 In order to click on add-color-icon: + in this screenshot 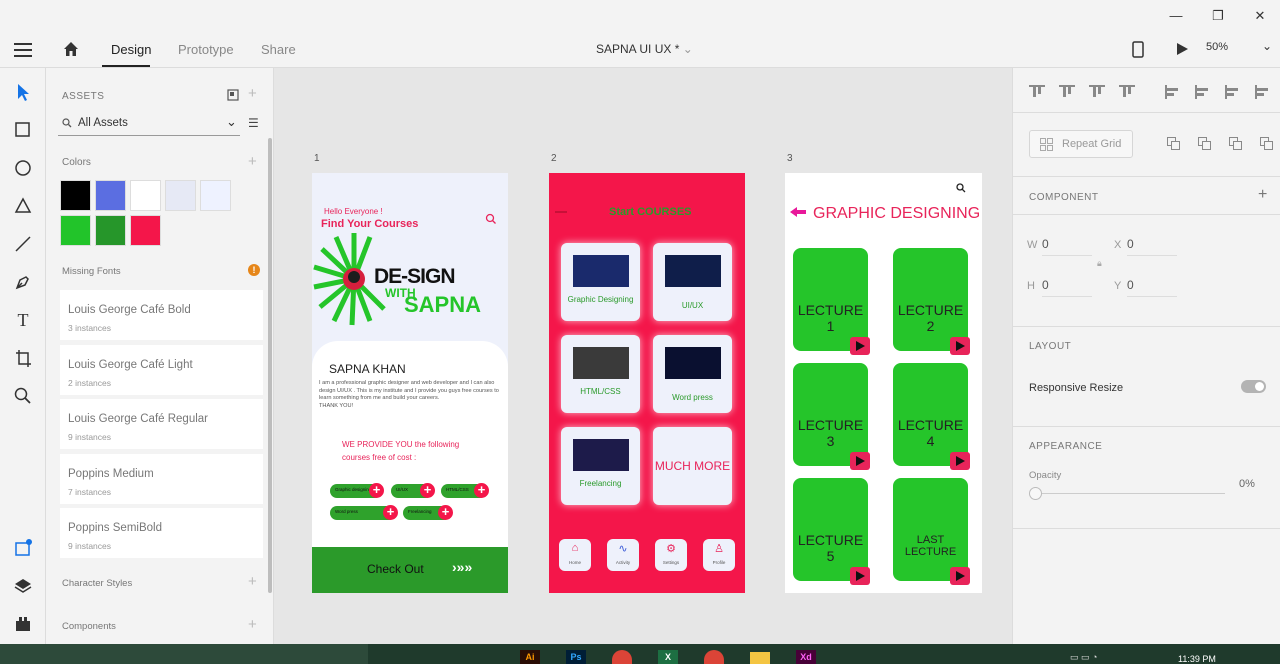, I will do `click(252, 161)`.